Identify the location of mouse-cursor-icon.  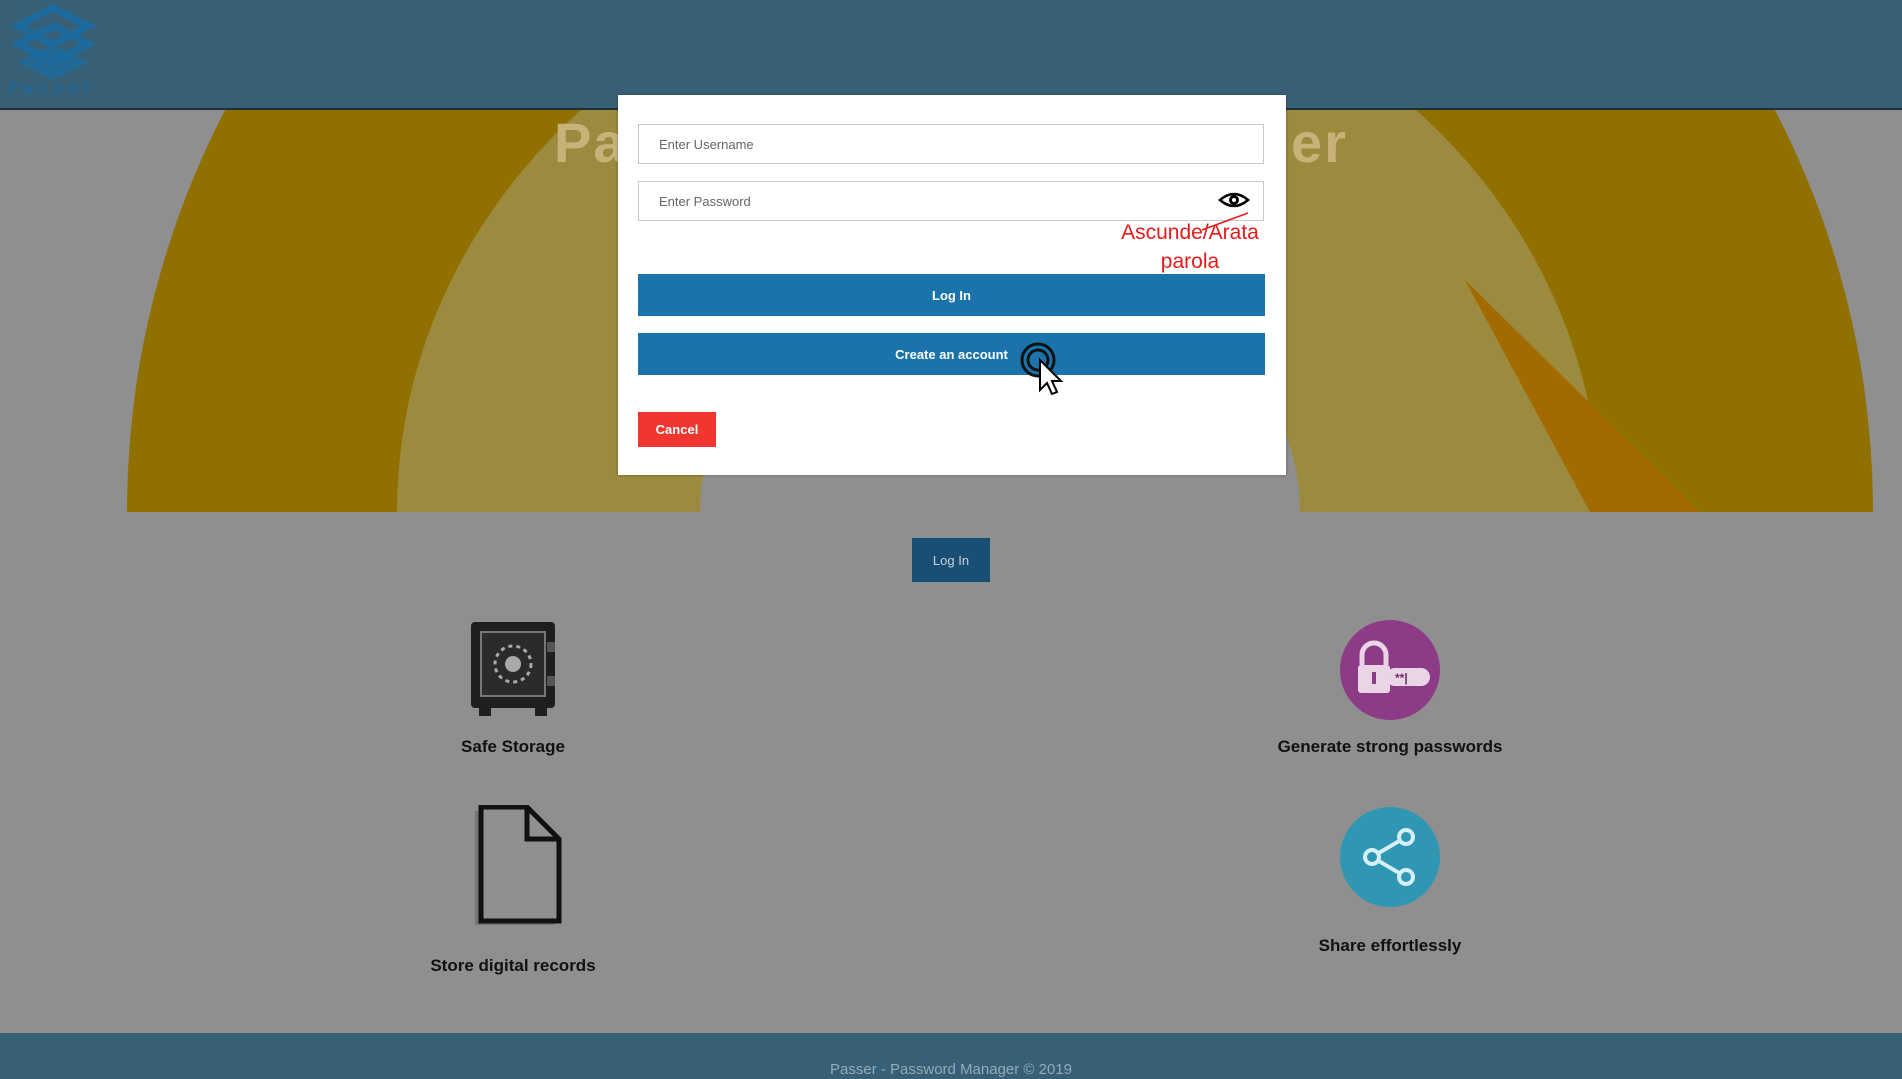
(1042, 369).